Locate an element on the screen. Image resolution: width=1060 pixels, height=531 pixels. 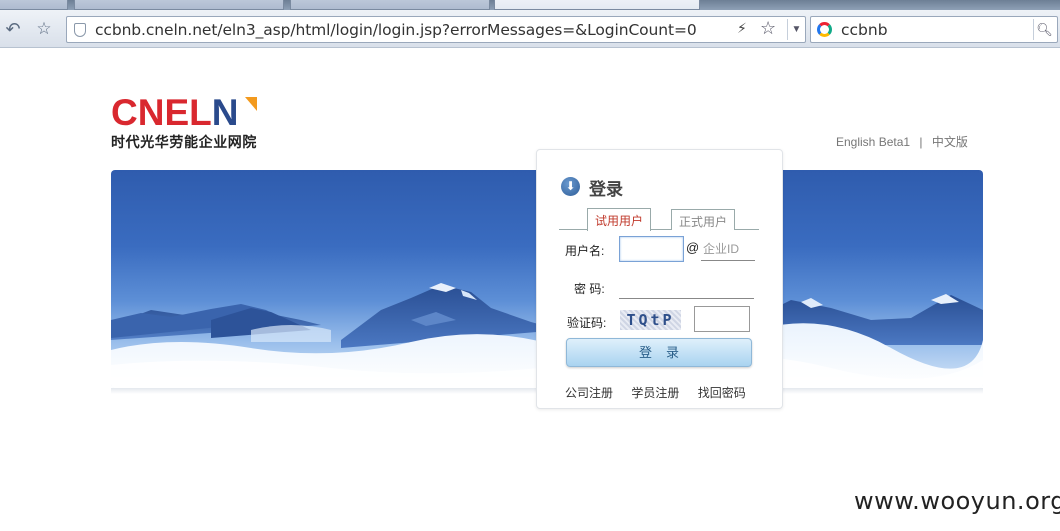
search-query: ccbnb is located at coordinates (864, 30).